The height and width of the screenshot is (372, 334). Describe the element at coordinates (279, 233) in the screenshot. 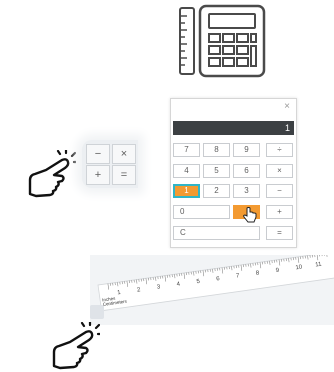

I see `key-equals: =` at that location.